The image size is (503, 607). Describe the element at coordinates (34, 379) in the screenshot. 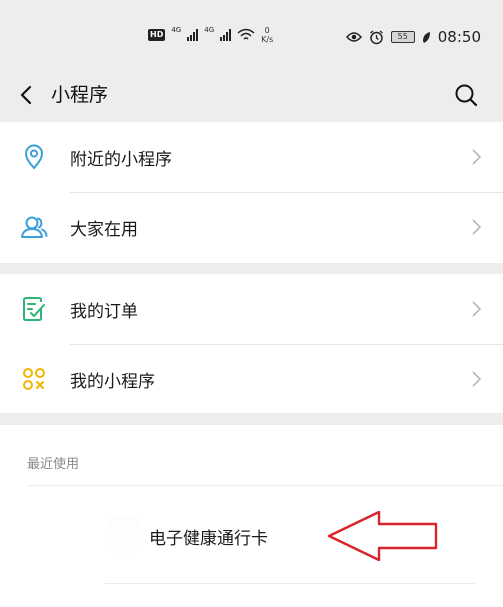

I see `mini-programs-icon` at that location.